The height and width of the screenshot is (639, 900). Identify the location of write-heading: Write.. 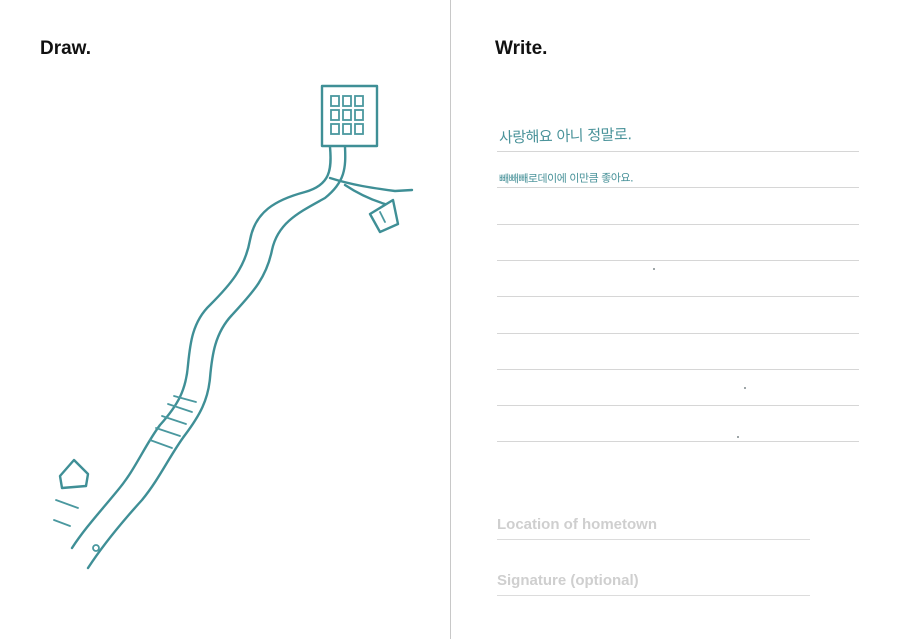
(521, 48).